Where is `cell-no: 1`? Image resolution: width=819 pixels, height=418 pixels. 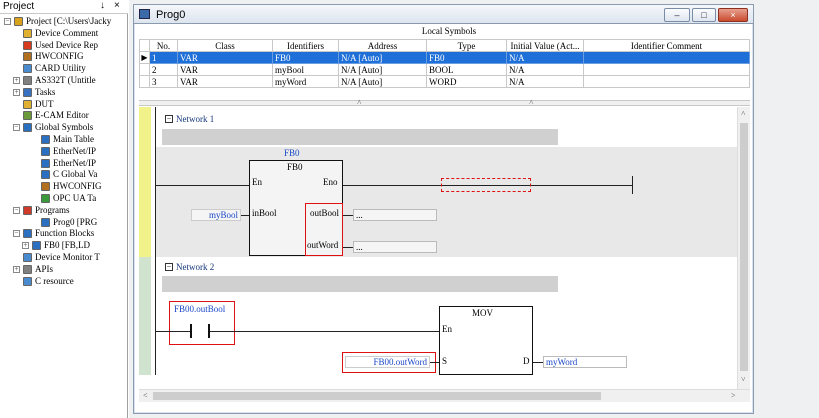
cell-no: 1 is located at coordinates (163, 57).